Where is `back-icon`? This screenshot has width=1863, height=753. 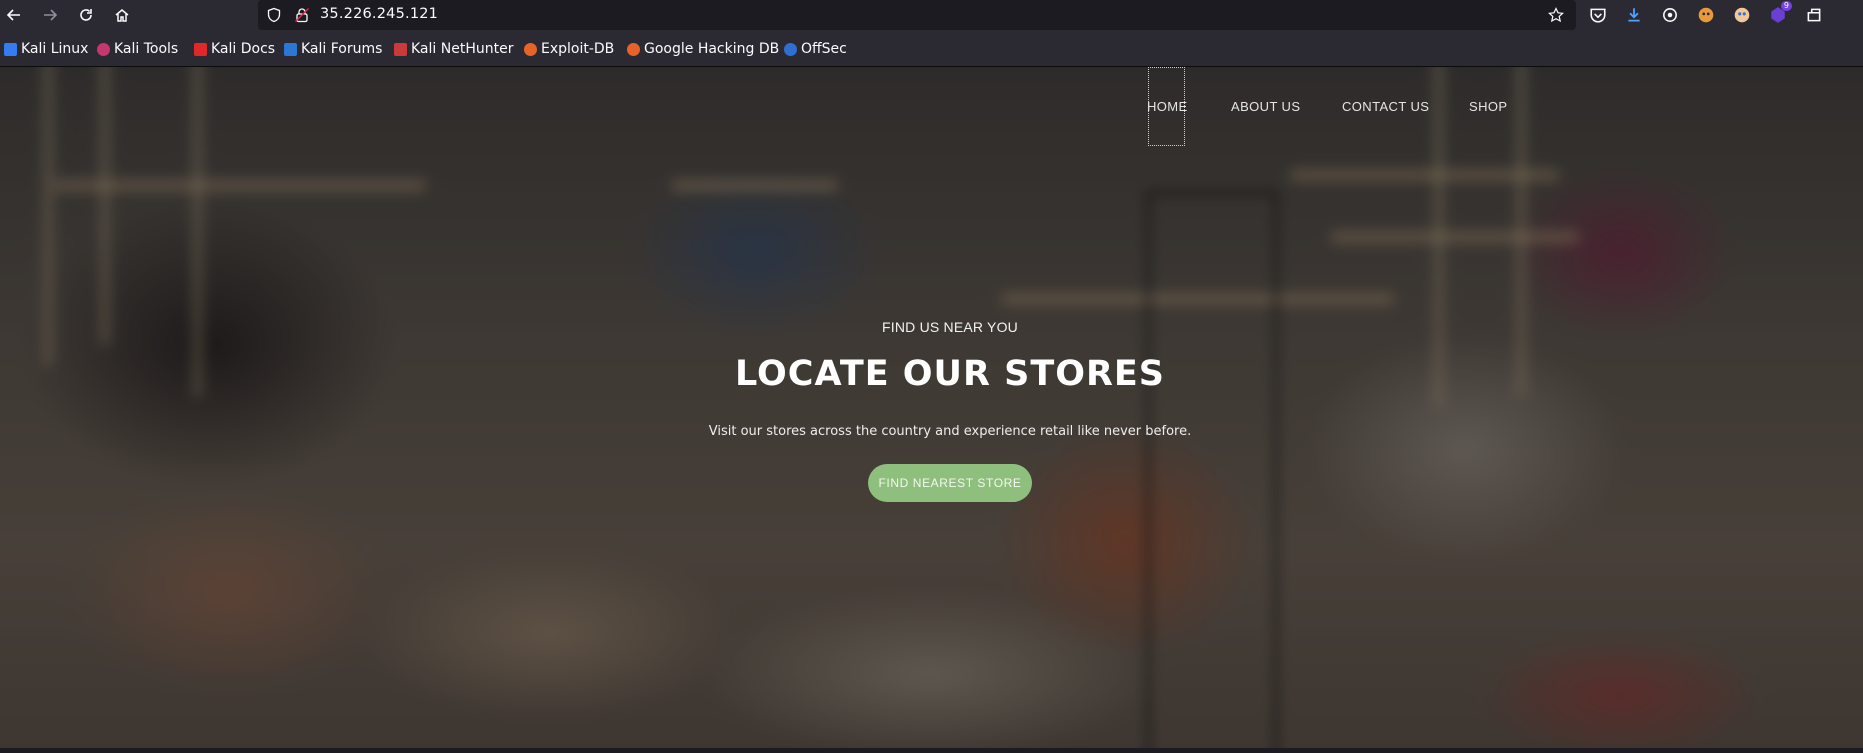 back-icon is located at coordinates (14, 15).